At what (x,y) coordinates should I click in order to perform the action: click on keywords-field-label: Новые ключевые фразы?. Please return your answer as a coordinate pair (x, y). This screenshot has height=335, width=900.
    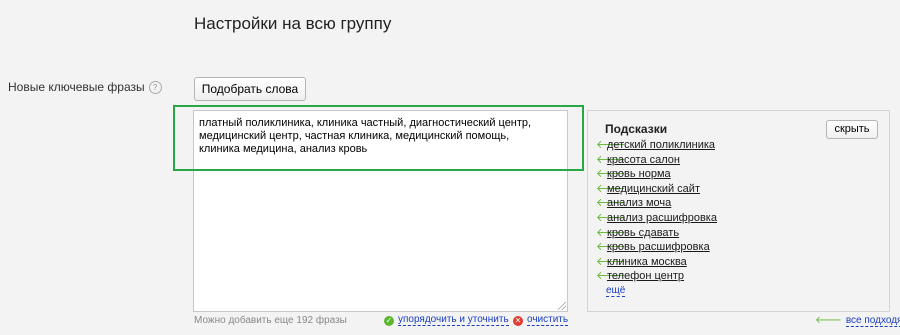
    Looking at the image, I should click on (85, 87).